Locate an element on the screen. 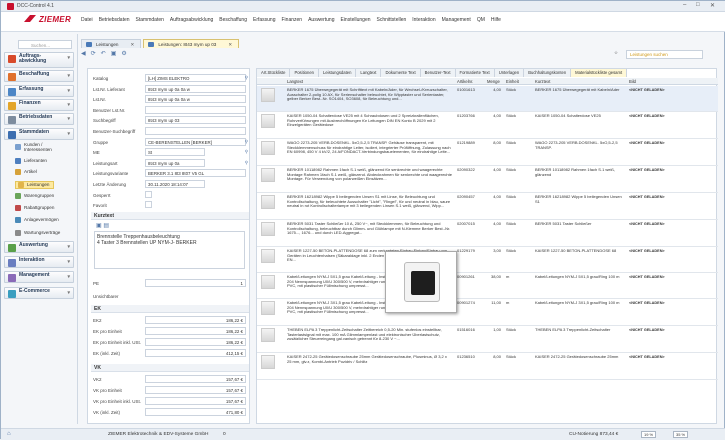 This screenshot has width=725, height=440. menu-item-hilfe: Hilfe is located at coordinates (496, 20).